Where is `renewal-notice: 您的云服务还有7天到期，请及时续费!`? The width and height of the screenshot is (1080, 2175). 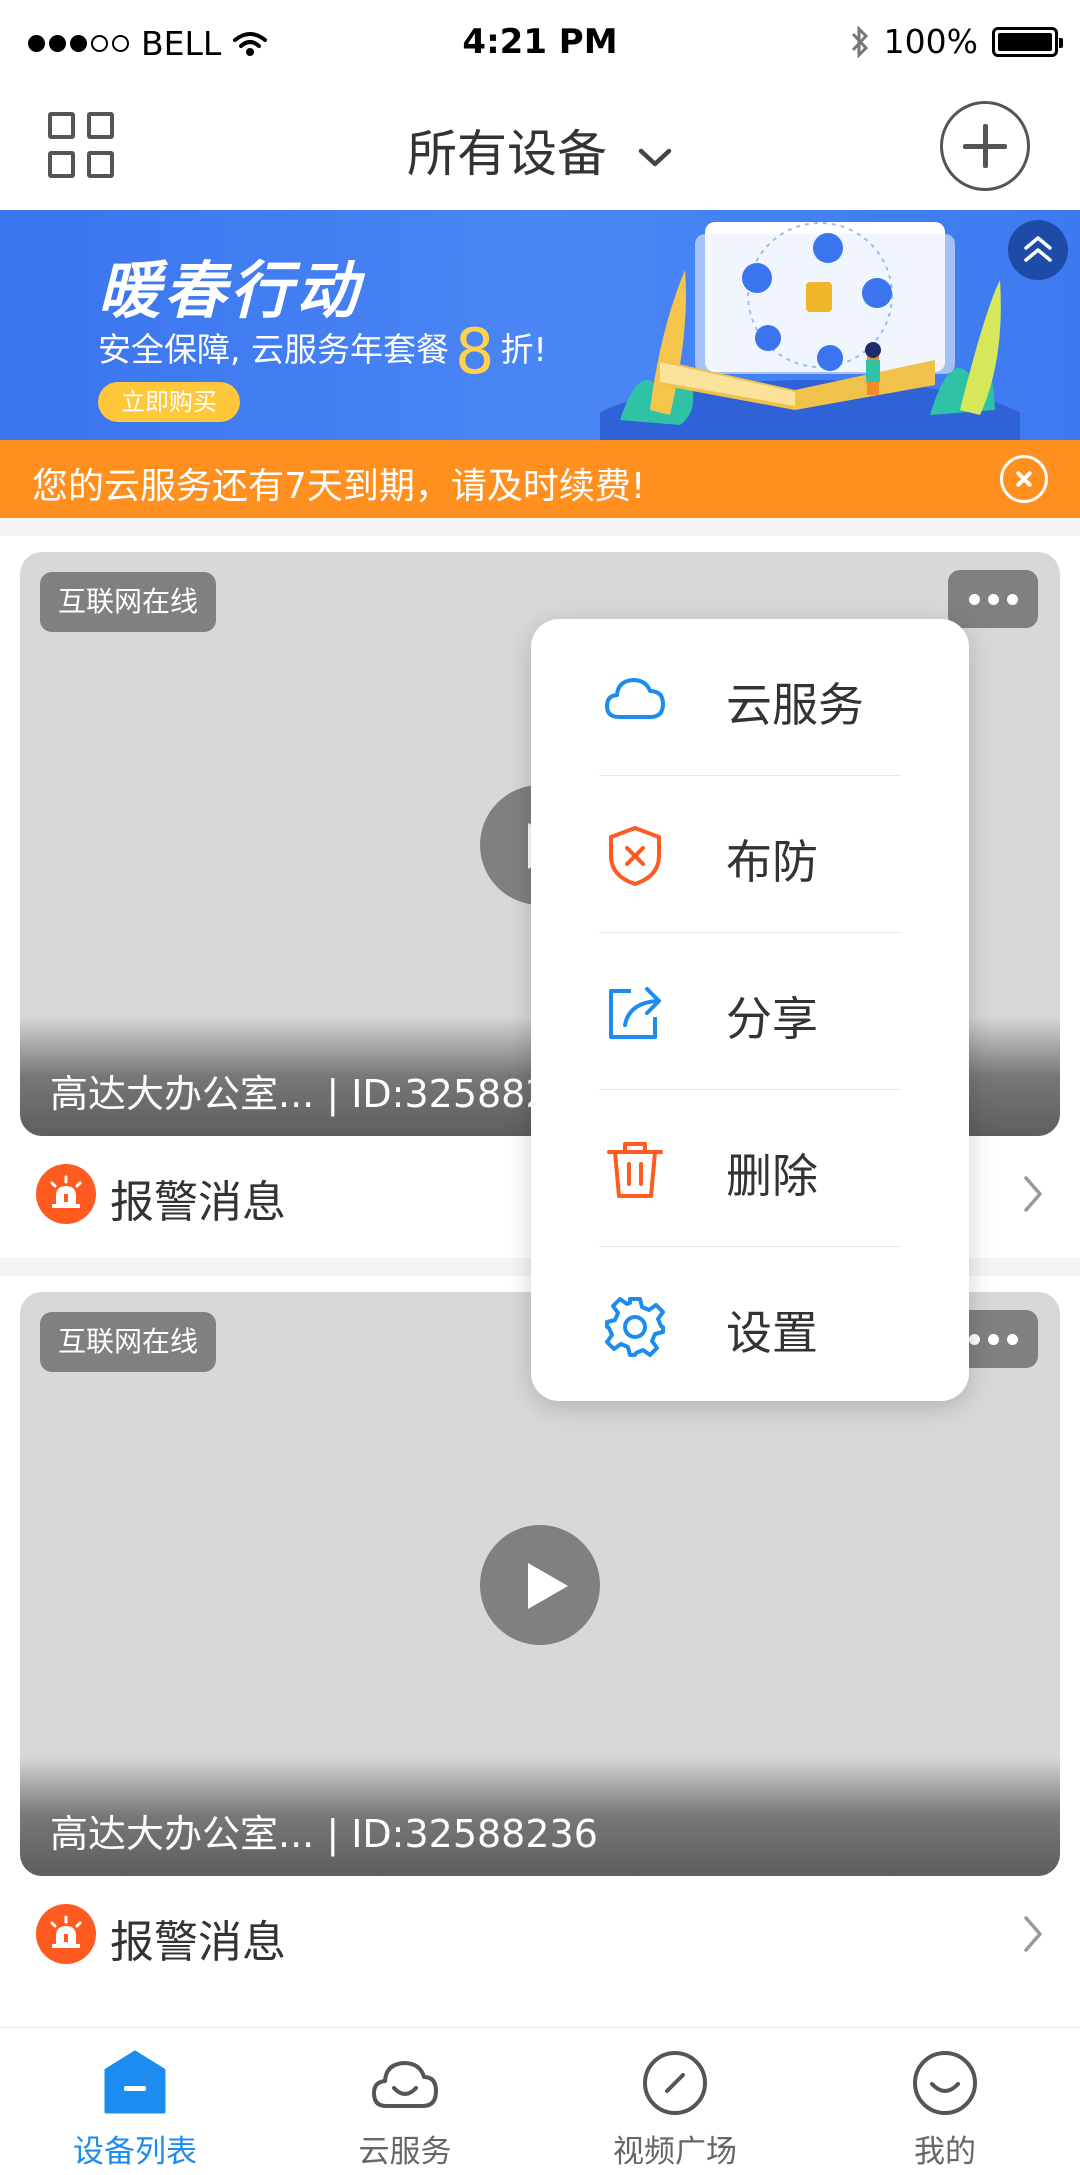
renewal-notice: 您的云服务还有7天到期，请及时续费! is located at coordinates (540, 479).